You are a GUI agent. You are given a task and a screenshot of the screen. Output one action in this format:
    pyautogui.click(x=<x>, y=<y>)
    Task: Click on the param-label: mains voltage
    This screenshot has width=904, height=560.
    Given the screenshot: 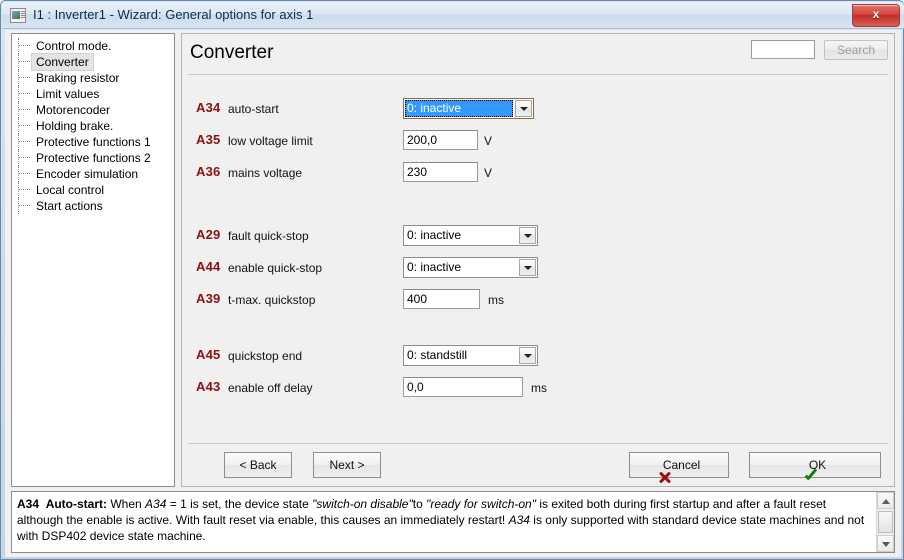 What is the action you would take?
    pyautogui.click(x=265, y=173)
    